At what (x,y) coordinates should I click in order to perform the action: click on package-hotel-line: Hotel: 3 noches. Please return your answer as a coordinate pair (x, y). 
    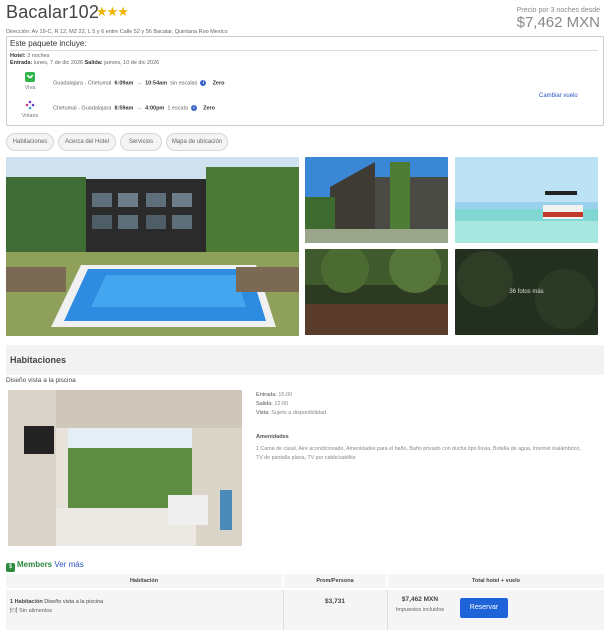
    Looking at the image, I should click on (29, 56).